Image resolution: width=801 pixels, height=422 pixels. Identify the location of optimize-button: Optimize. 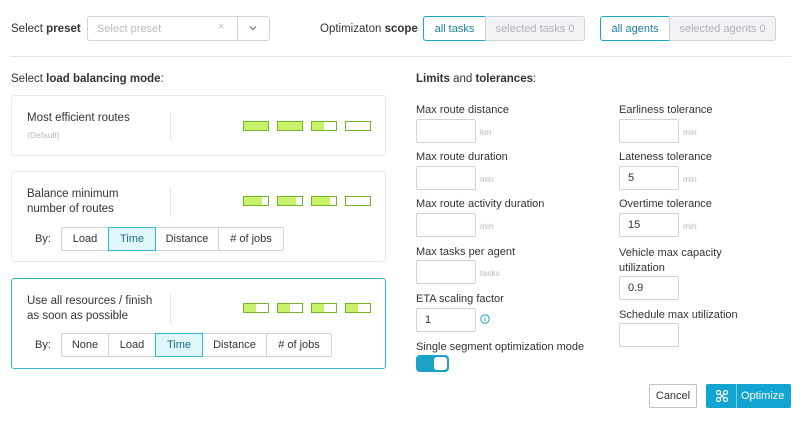
(748, 396).